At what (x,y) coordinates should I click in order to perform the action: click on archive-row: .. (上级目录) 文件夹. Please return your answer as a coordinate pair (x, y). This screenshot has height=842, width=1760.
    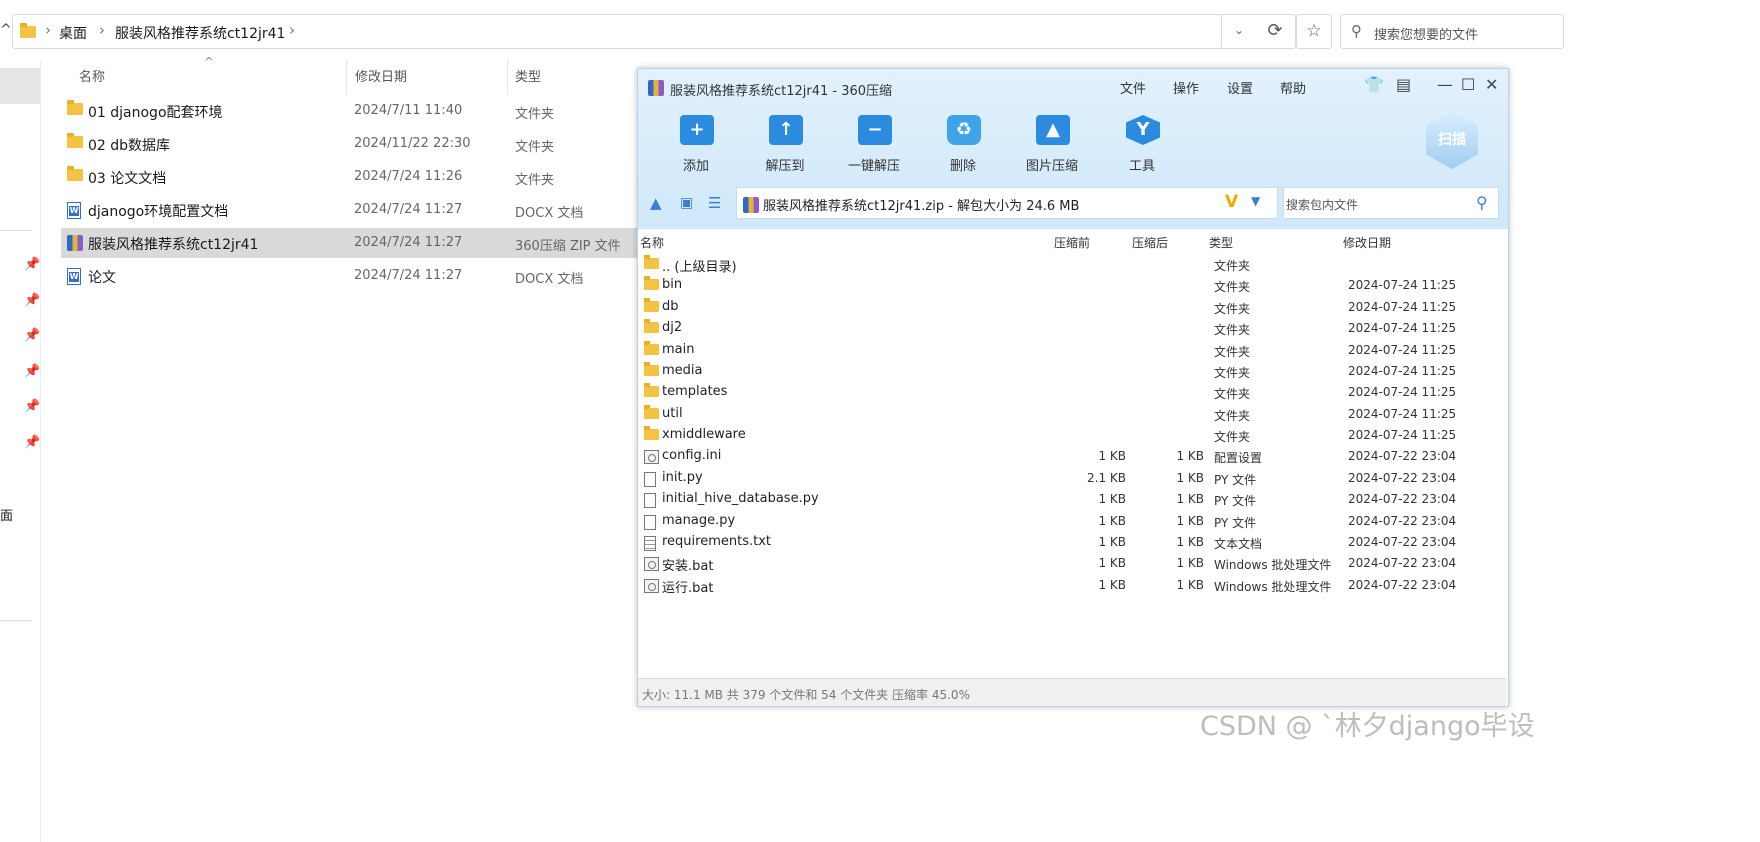
    Looking at the image, I should click on (1072, 264).